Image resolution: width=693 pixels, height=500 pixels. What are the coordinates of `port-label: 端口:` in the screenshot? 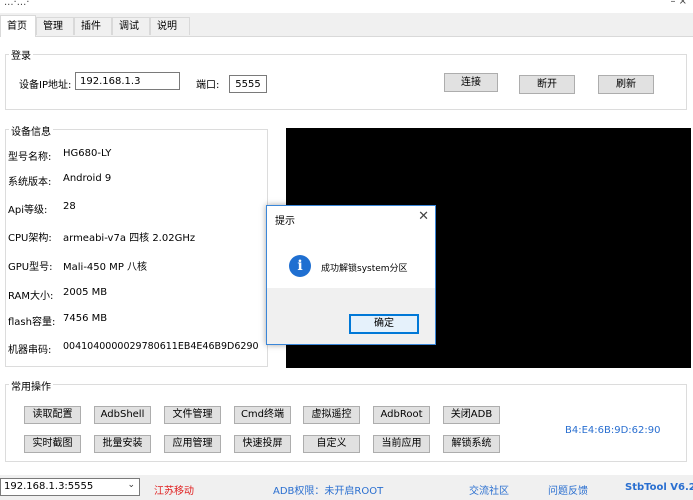 It's located at (208, 85).